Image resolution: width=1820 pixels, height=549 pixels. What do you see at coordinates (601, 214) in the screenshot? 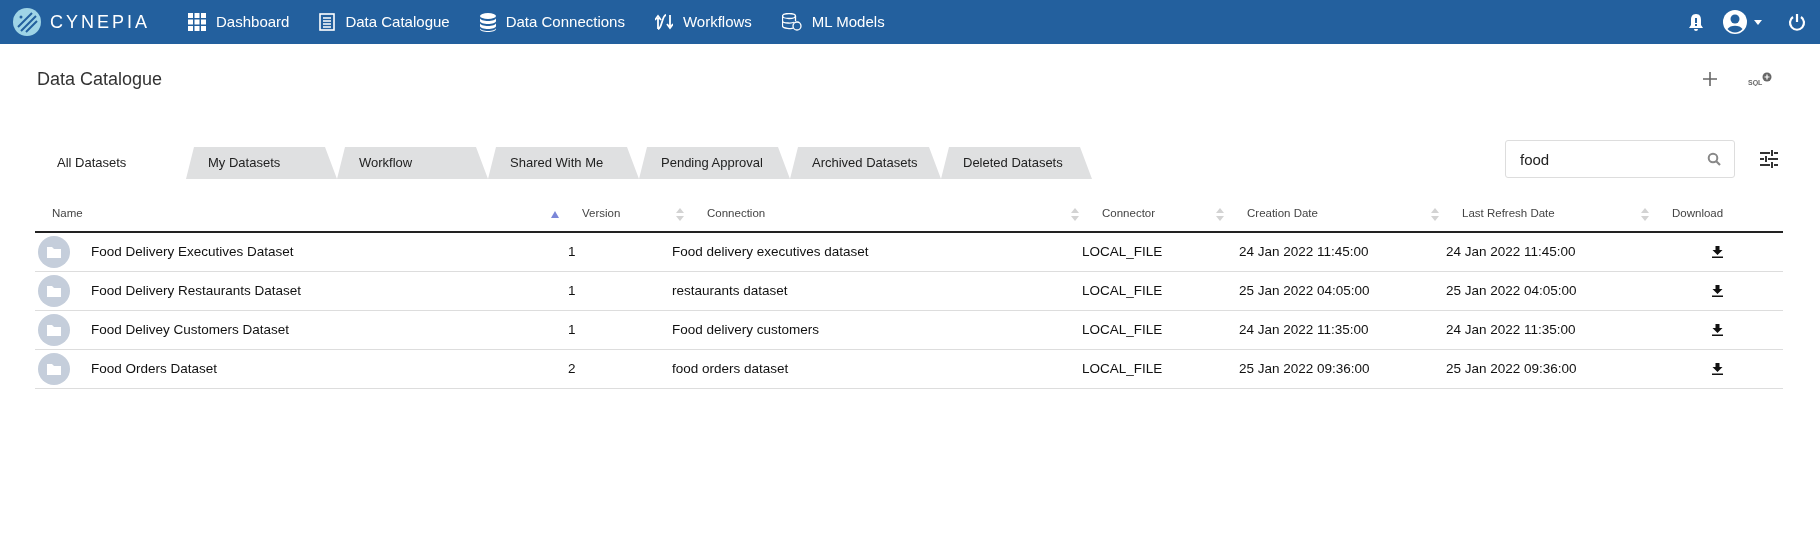
I see `column-header: Version` at bounding box center [601, 214].